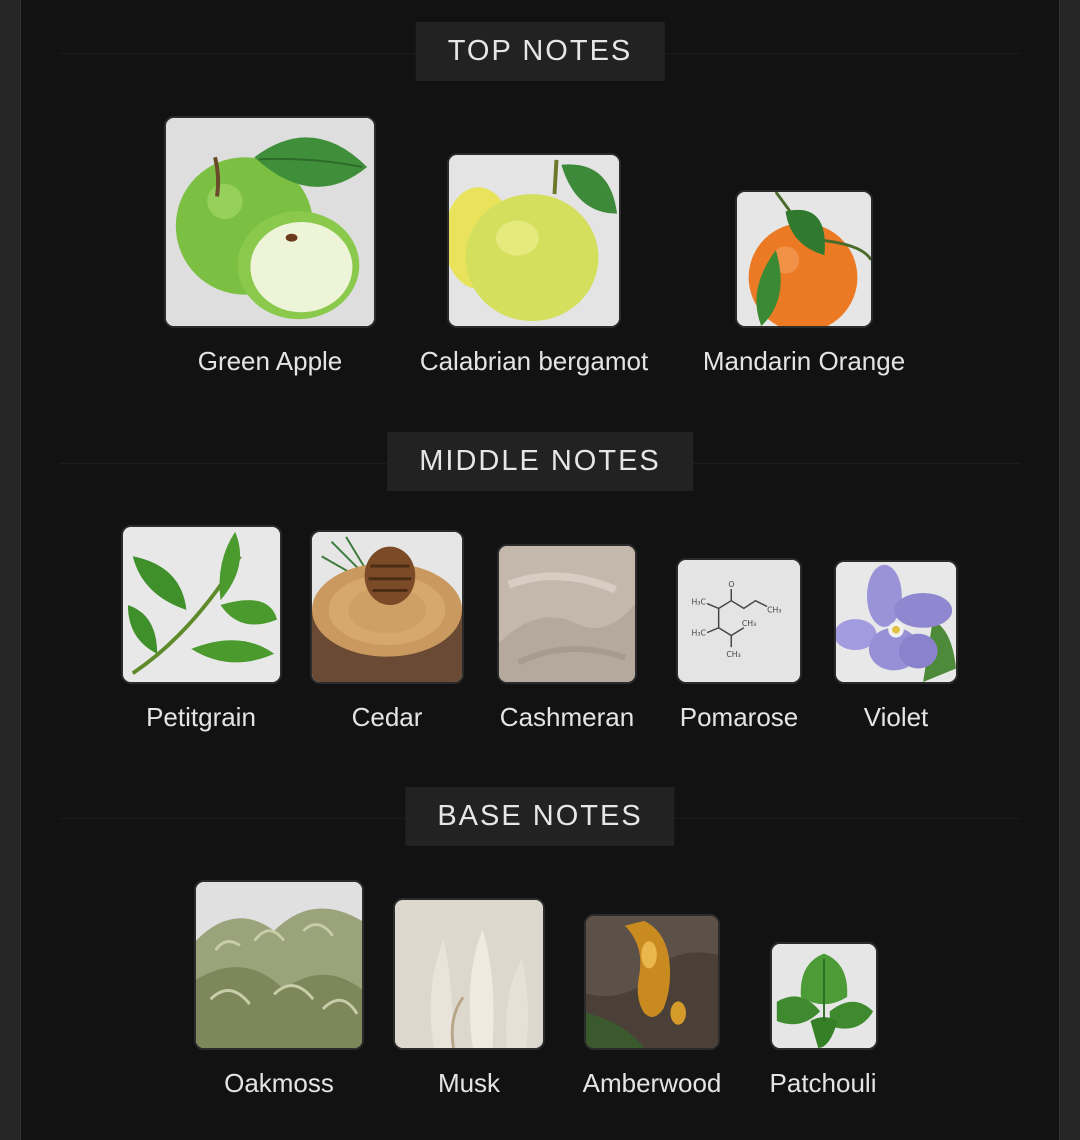  I want to click on amber-resin-icon, so click(652, 982).